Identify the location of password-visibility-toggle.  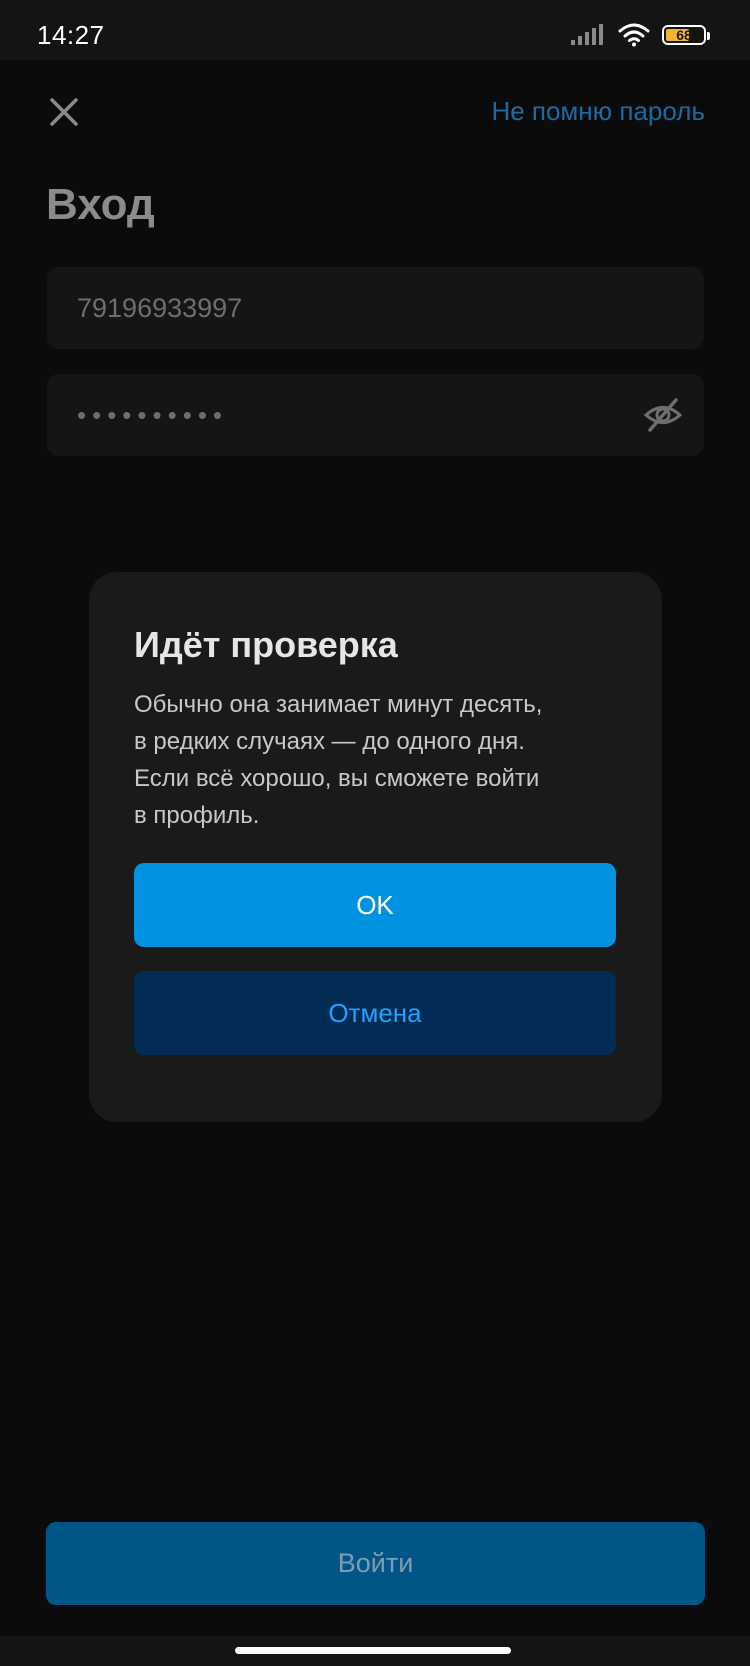
(663, 415).